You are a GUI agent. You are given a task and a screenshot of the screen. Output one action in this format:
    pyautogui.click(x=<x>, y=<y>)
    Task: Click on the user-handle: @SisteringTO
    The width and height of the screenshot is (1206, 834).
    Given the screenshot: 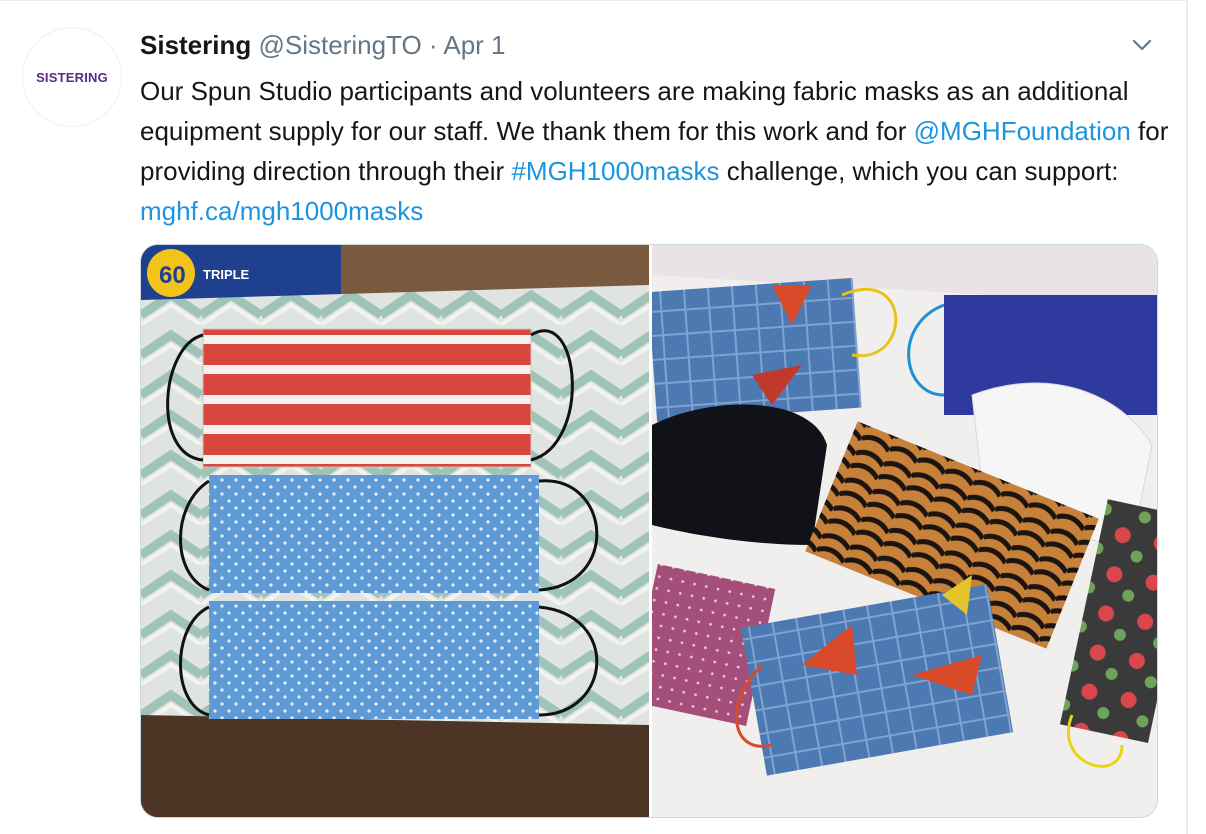 What is the action you would take?
    pyautogui.click(x=339, y=45)
    